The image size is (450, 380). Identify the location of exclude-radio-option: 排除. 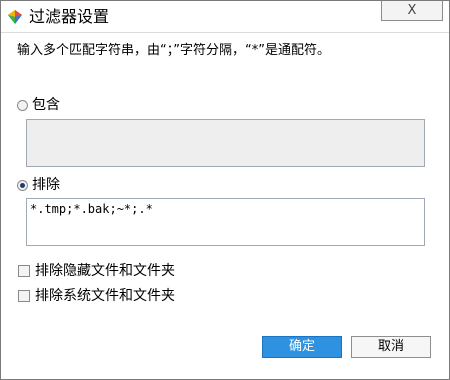
(38, 185).